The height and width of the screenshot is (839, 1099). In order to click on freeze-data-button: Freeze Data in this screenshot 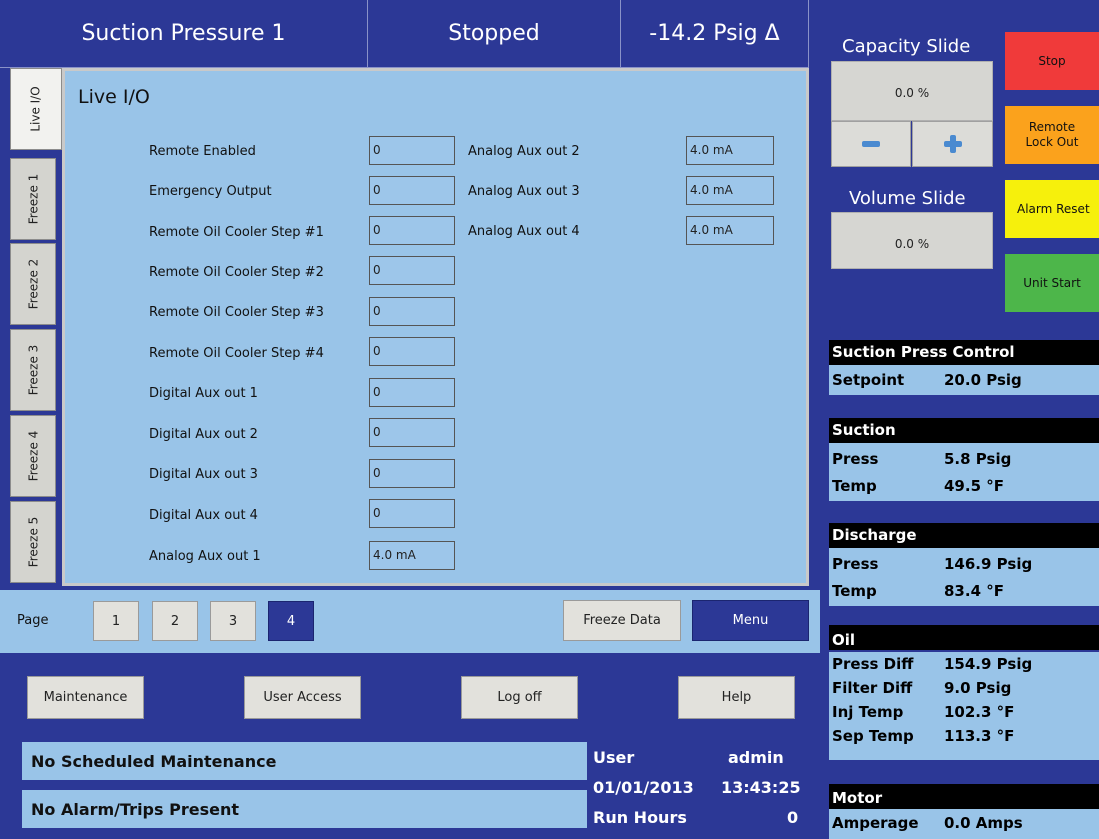, I will do `click(622, 620)`.